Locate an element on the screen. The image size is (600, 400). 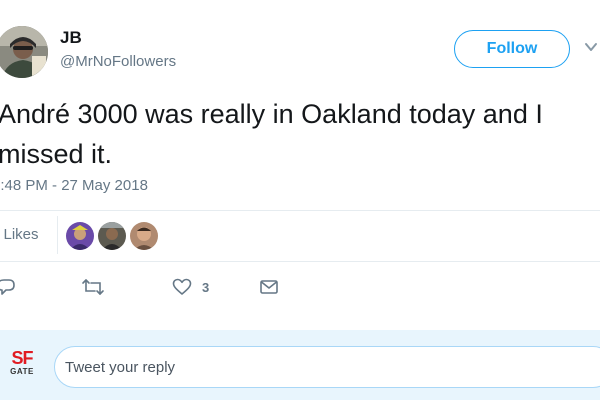
likes-label: Likes is located at coordinates (19, 234).